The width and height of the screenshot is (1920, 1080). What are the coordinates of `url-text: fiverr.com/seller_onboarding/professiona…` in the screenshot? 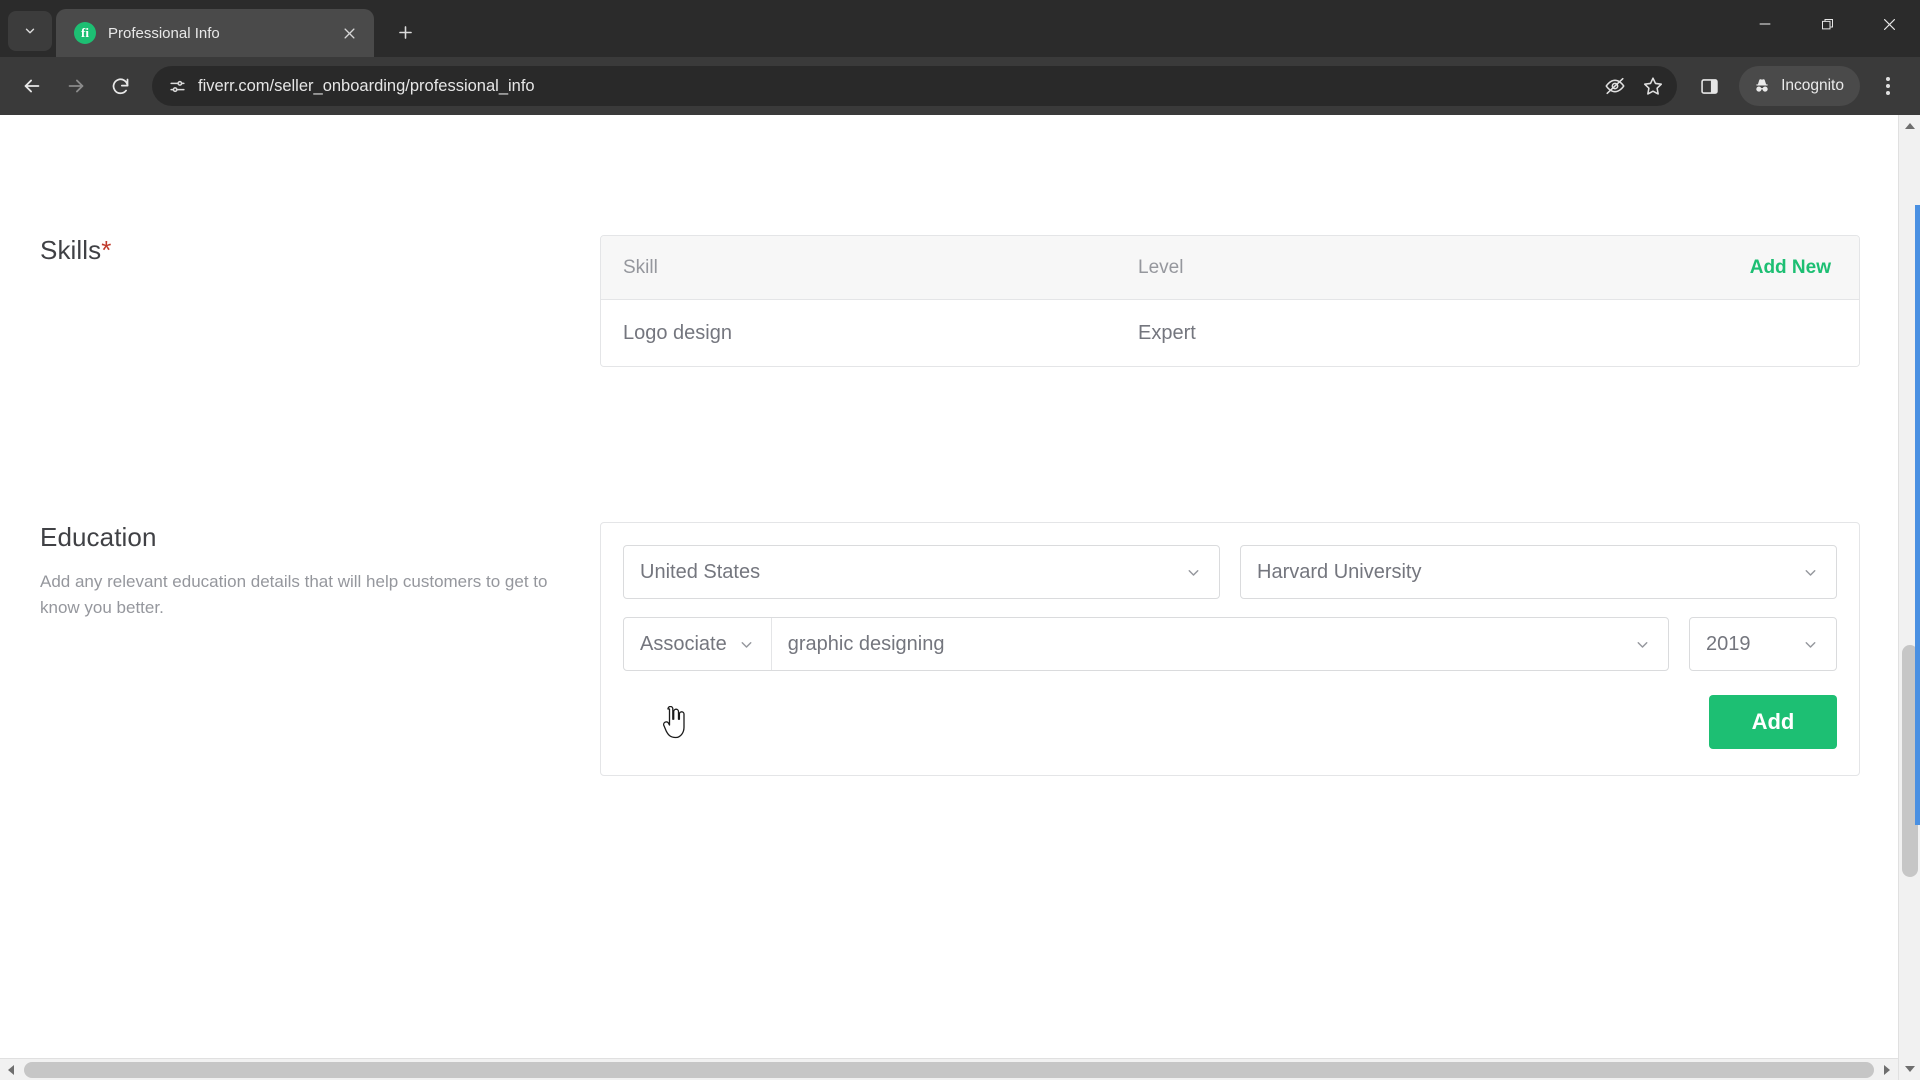 It's located at (893, 86).